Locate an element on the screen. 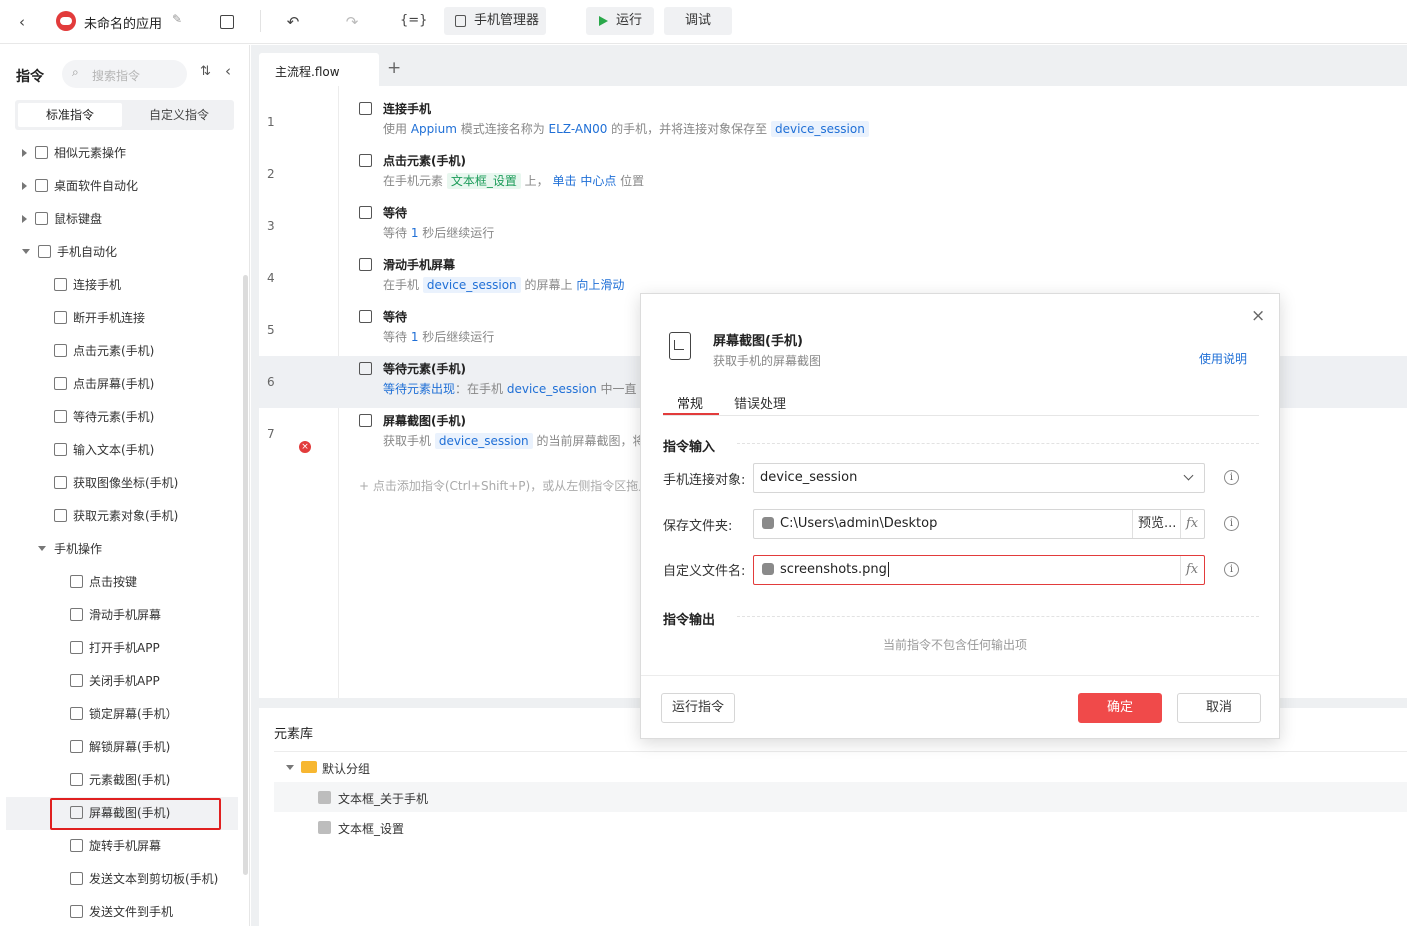 This screenshot has width=1407, height=929. sidebar-item: 获取图像坐标(手机) is located at coordinates (120, 483).